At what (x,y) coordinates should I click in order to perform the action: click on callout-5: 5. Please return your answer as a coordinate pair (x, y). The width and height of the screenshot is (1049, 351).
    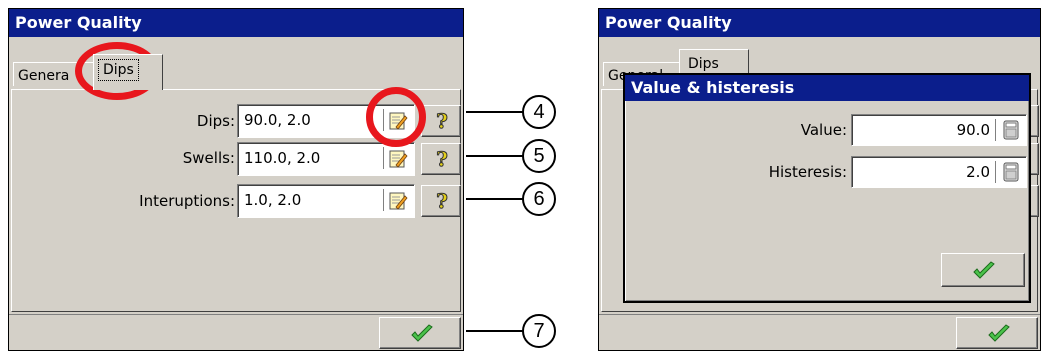
    Looking at the image, I should click on (539, 156).